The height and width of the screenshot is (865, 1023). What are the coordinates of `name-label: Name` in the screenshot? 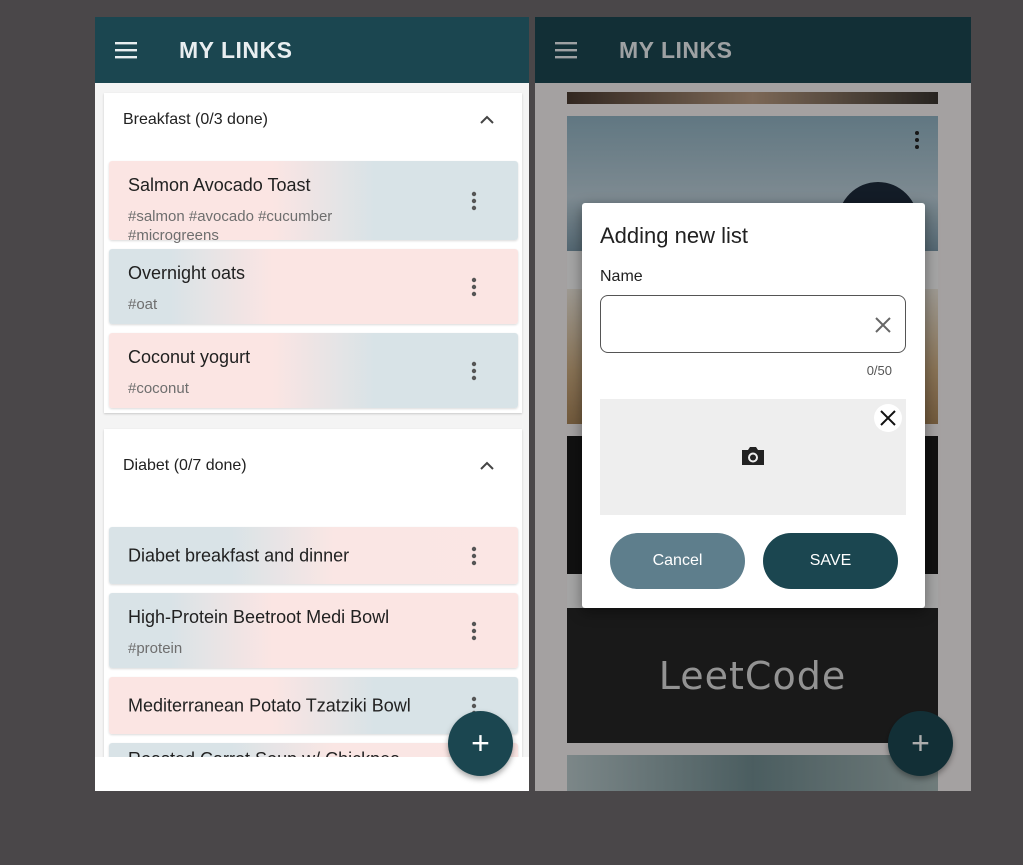 It's located at (621, 276).